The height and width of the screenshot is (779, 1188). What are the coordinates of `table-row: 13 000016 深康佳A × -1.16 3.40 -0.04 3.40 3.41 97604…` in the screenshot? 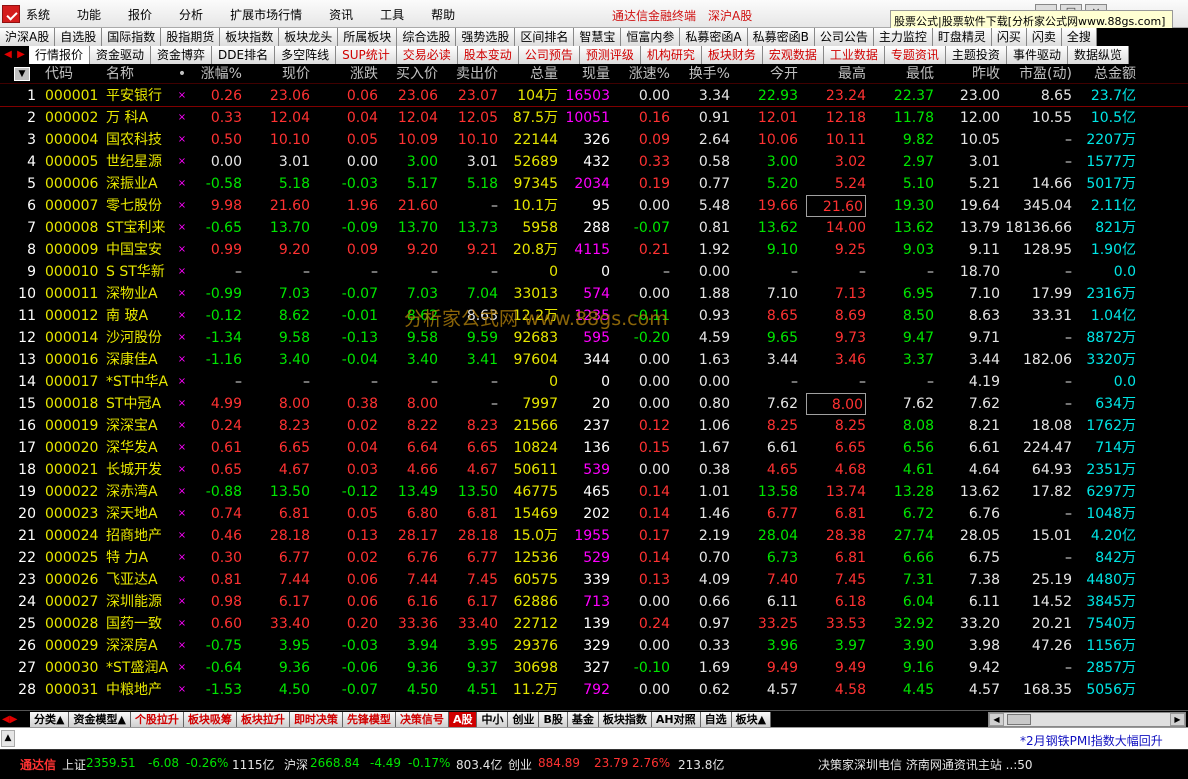 It's located at (594, 360).